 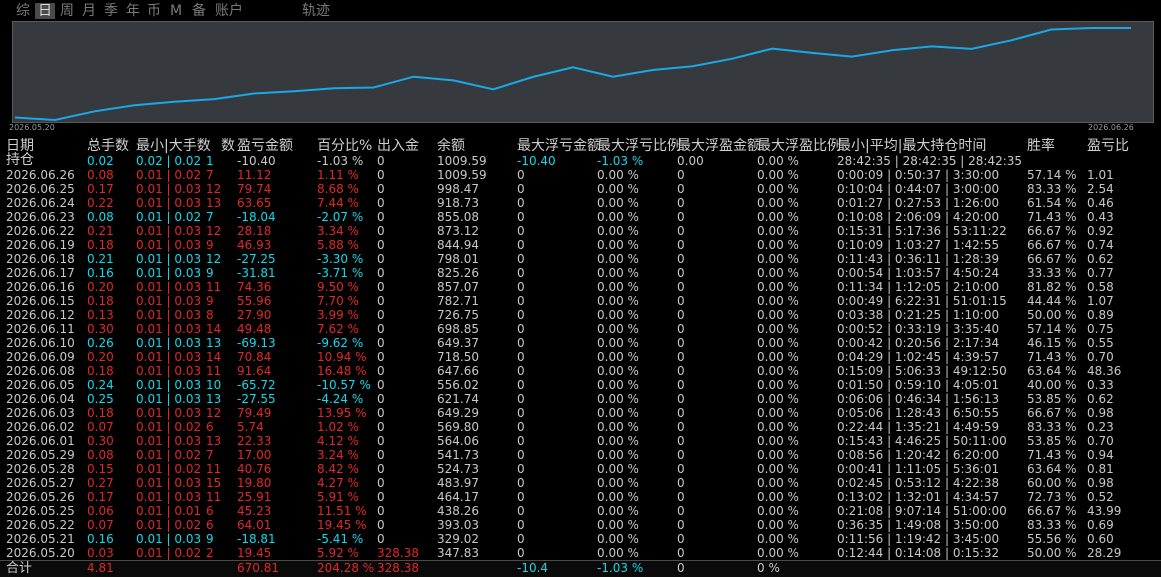 I want to click on row-pct: -2.07 %, so click(x=340, y=217).